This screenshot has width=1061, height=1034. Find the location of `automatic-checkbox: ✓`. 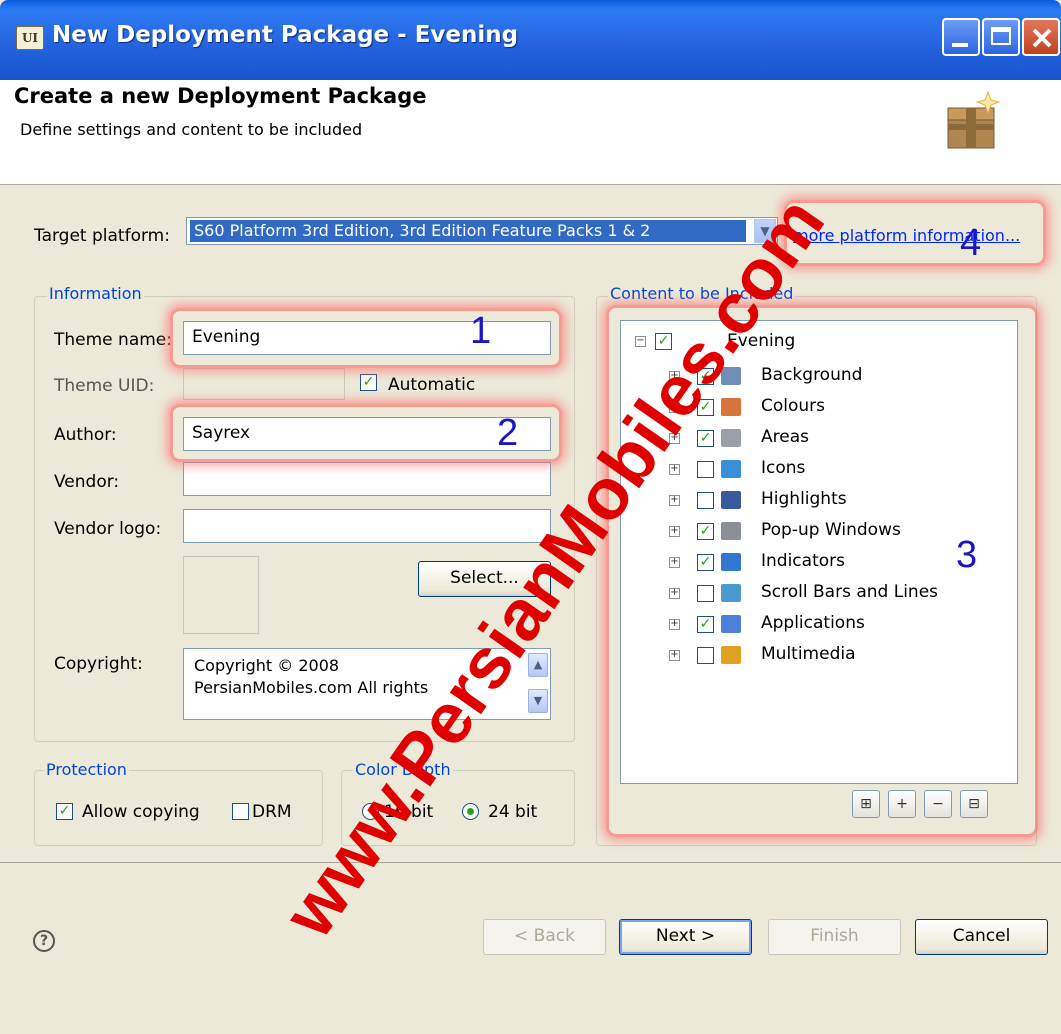

automatic-checkbox: ✓ is located at coordinates (368, 382).